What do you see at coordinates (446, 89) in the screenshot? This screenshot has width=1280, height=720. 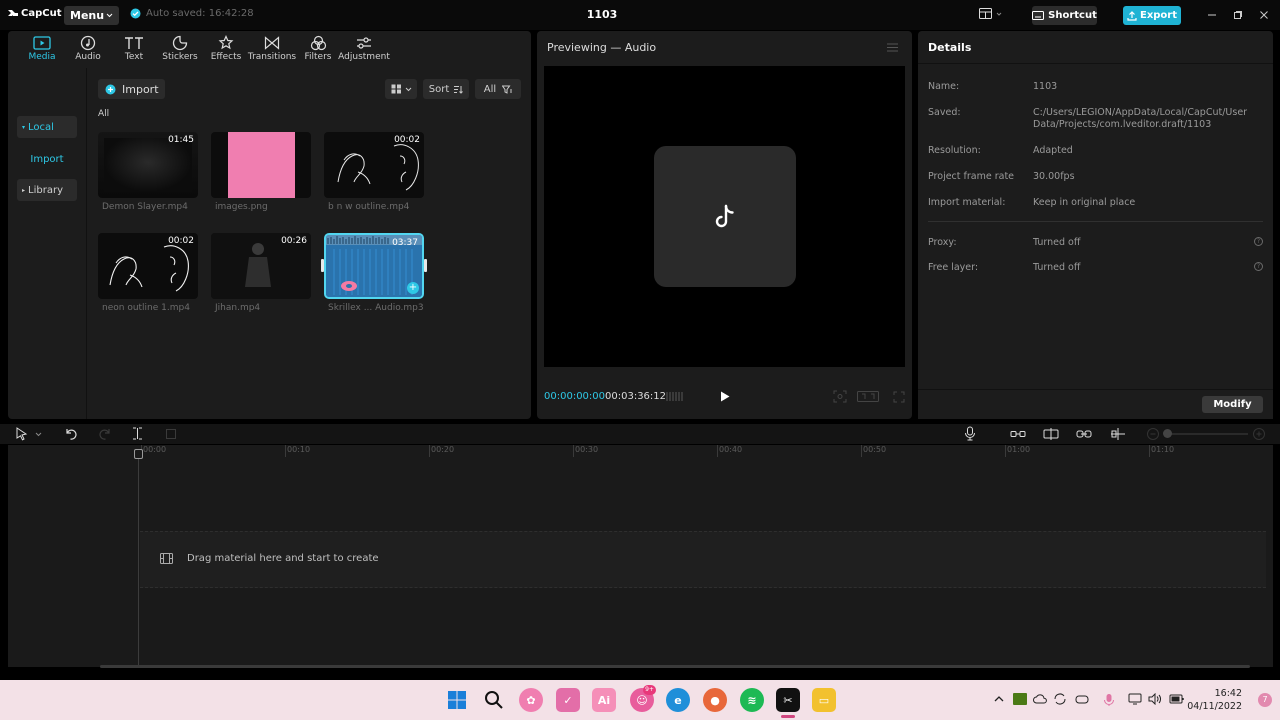 I see `sort-button: Sort` at bounding box center [446, 89].